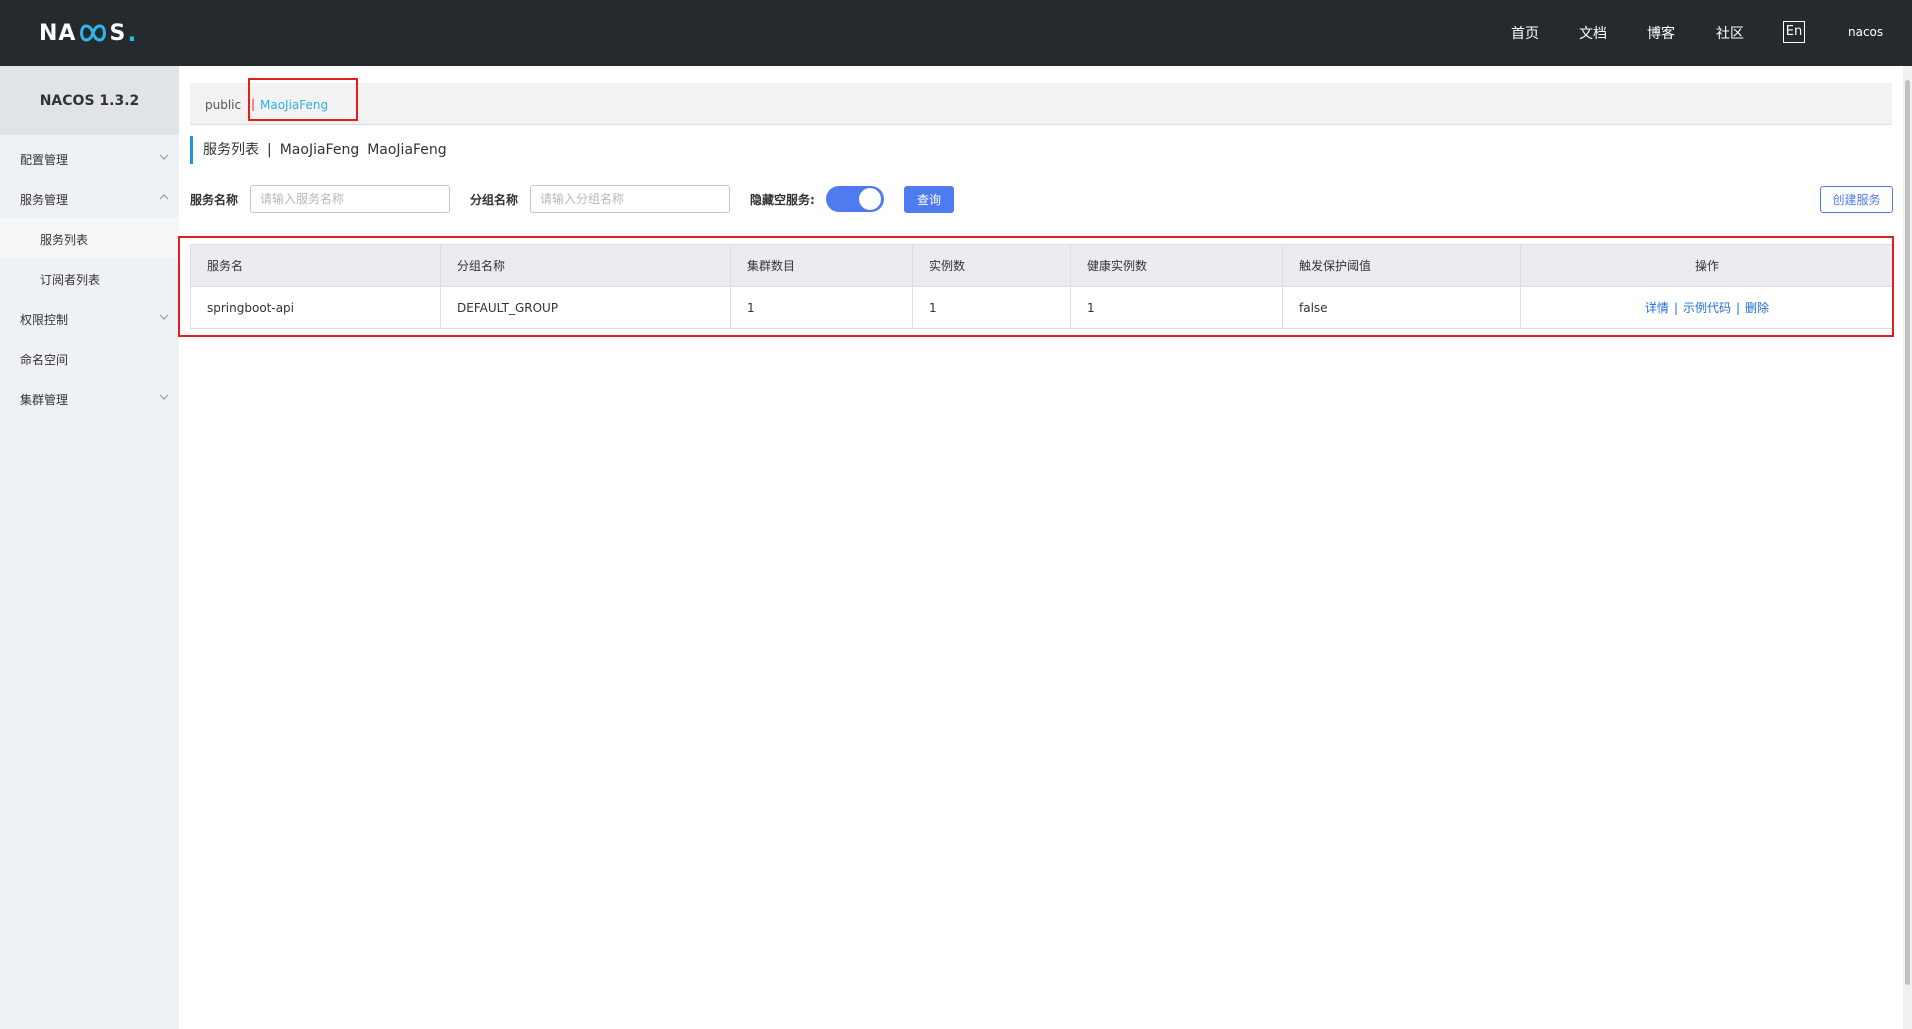 Image resolution: width=1912 pixels, height=1029 pixels. I want to click on page-title-text: 服务列表, so click(231, 150).